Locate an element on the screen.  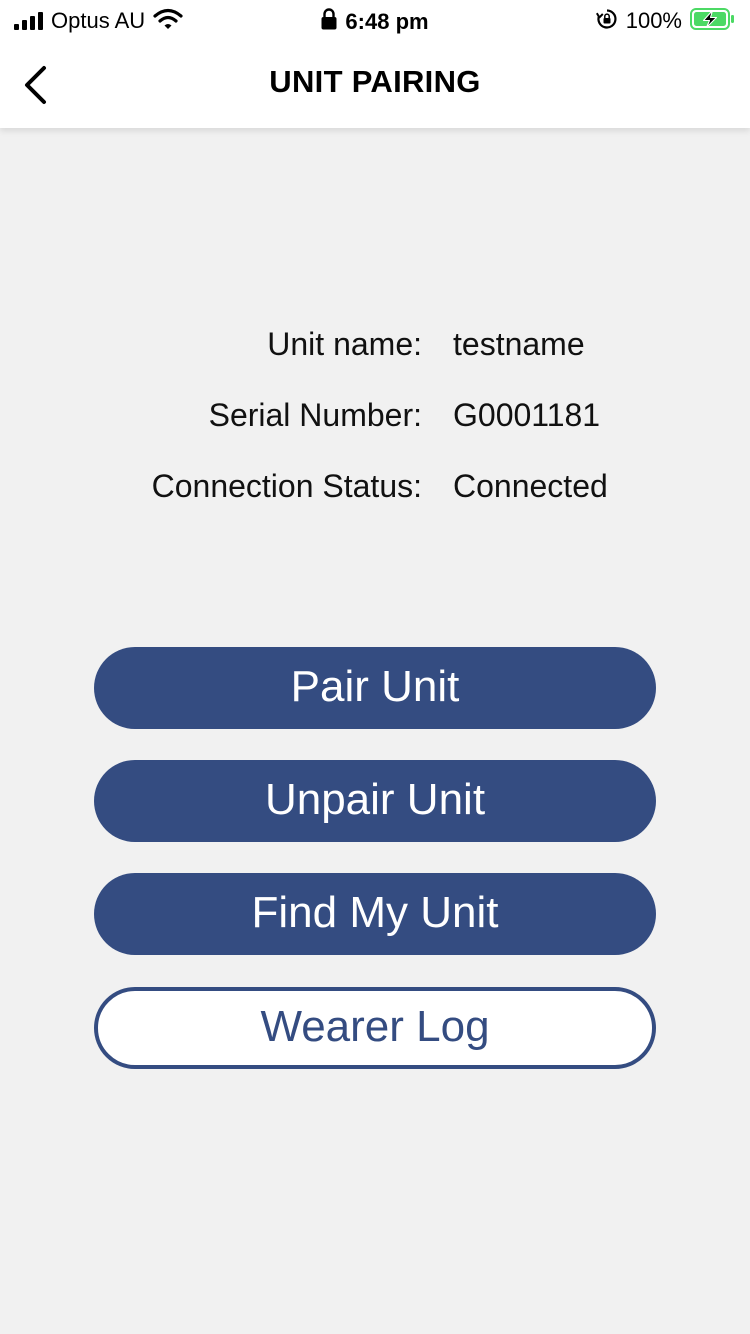
connection-status-row: Connection Status: Connected is located at coordinates (375, 490).